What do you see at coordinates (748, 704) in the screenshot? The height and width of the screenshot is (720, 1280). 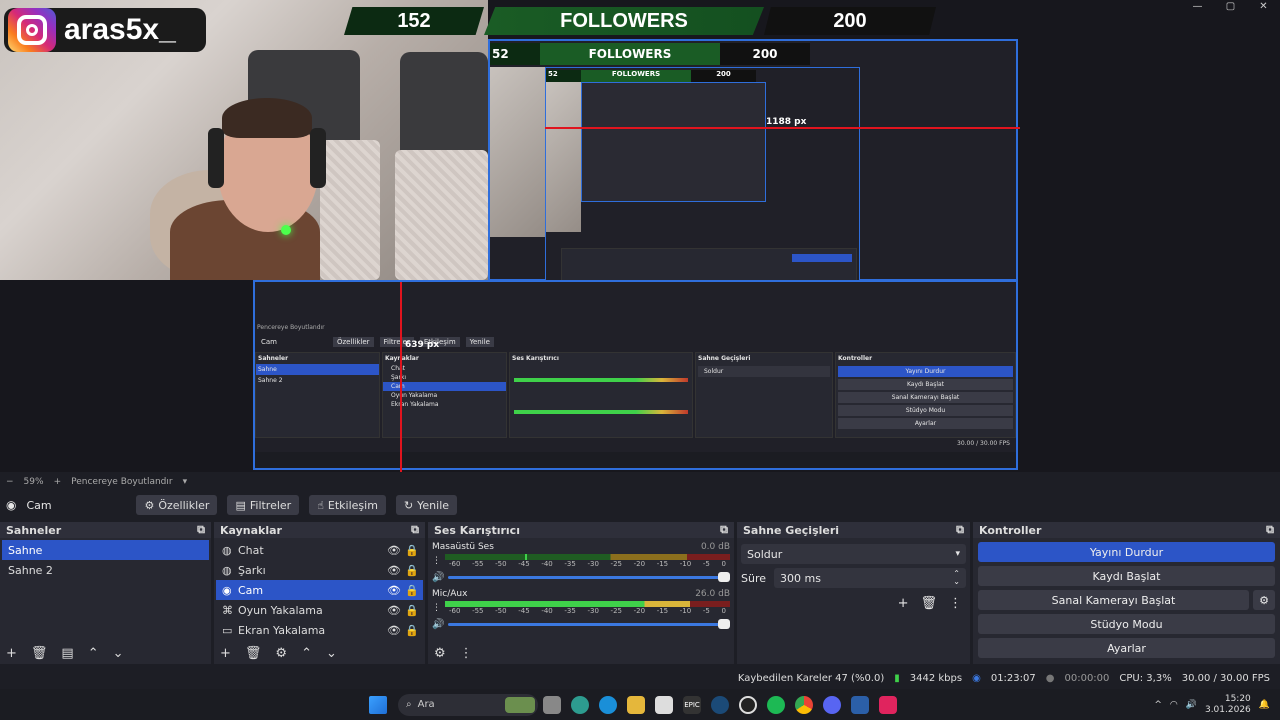 I see `obs-icon` at bounding box center [748, 704].